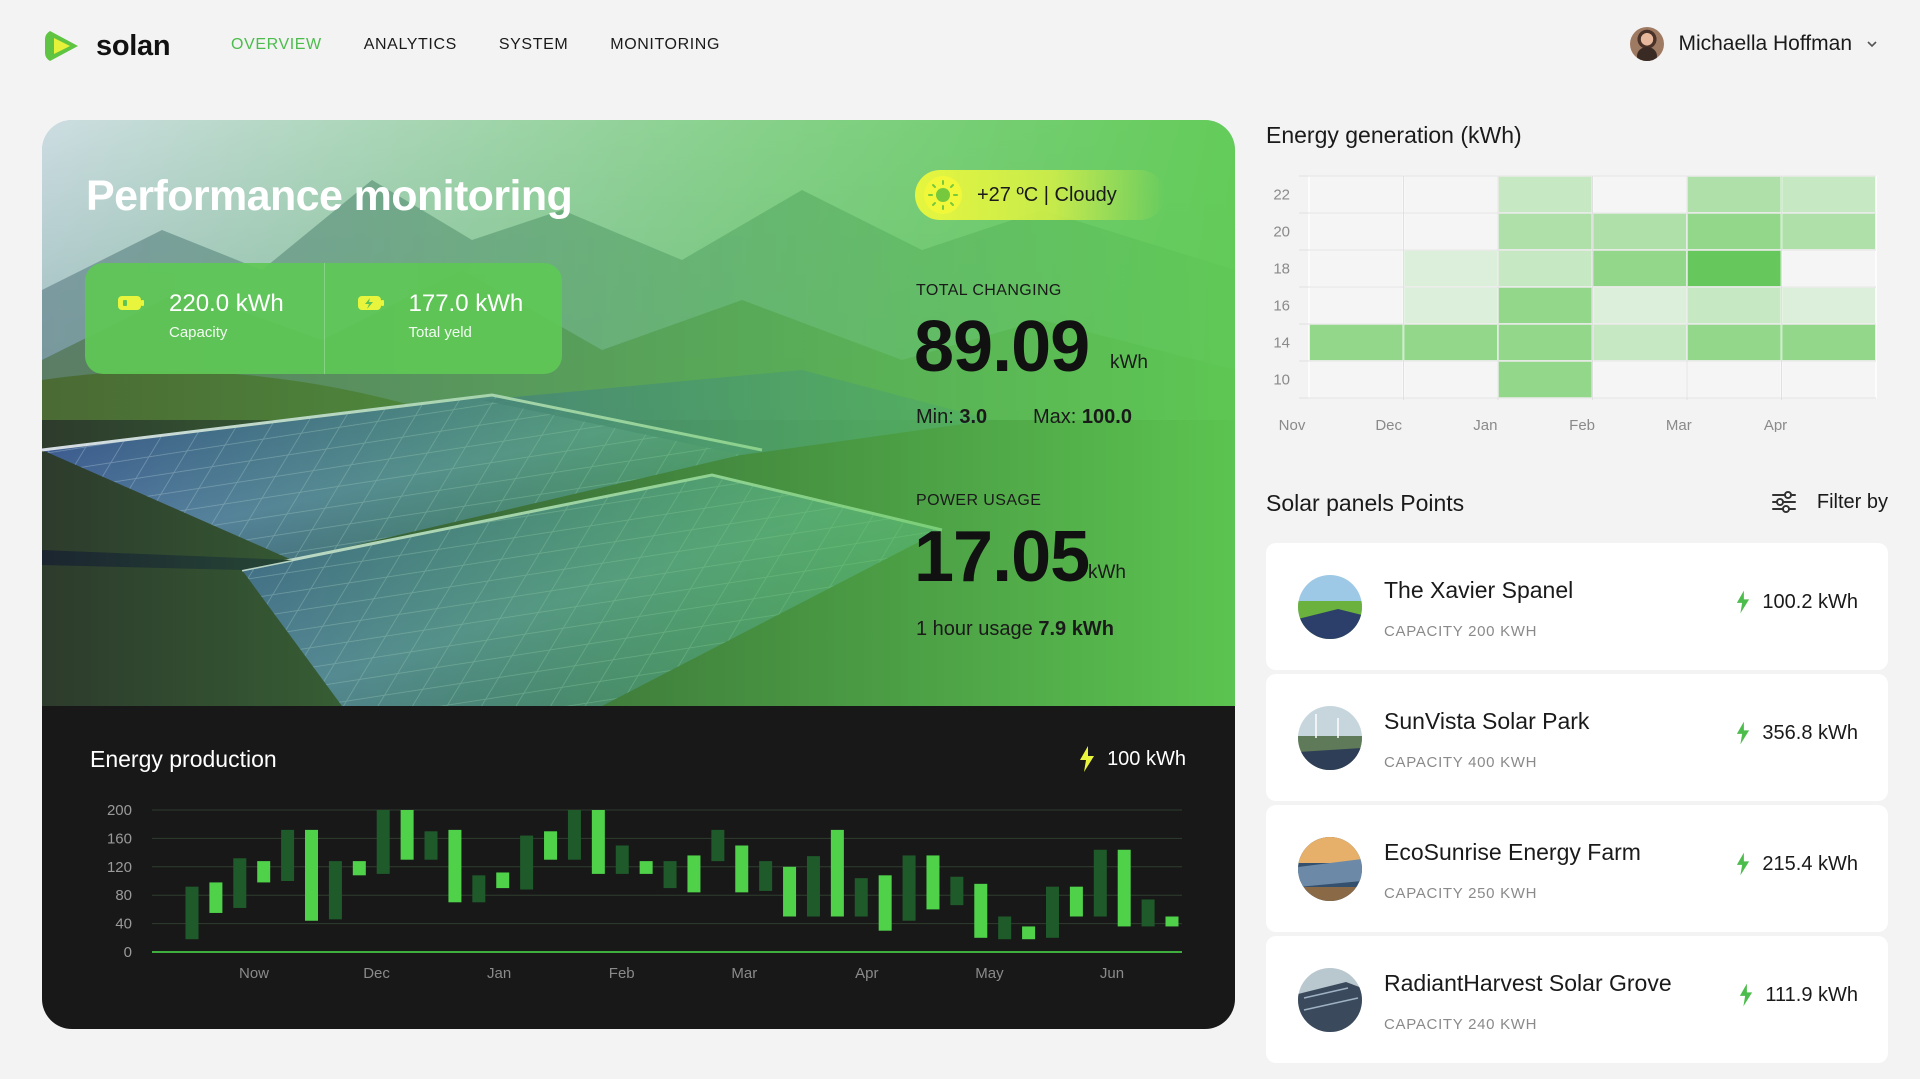 Image resolution: width=1920 pixels, height=1079 pixels. Describe the element at coordinates (1810, 601) in the screenshot. I see `panel-output-value: 100.2 kWh` at that location.